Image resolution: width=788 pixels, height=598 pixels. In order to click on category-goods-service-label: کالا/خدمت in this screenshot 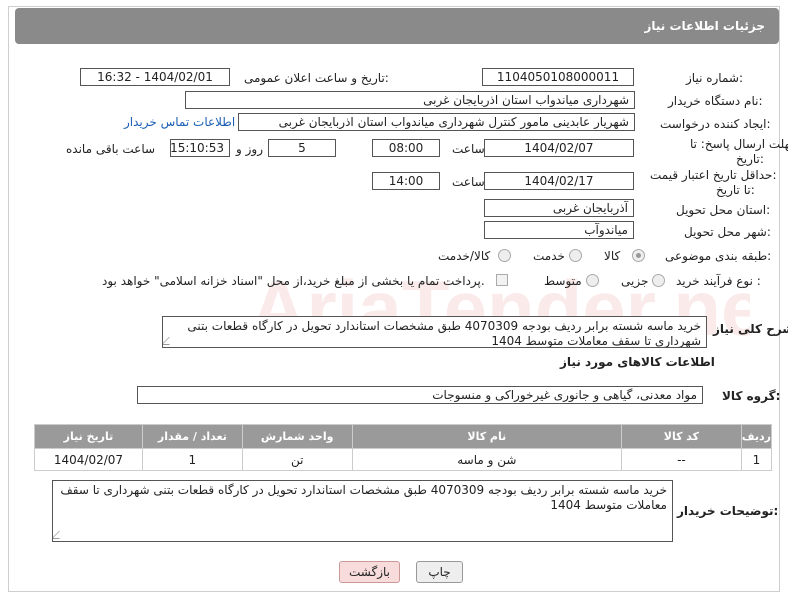, I will do `click(464, 256)`.